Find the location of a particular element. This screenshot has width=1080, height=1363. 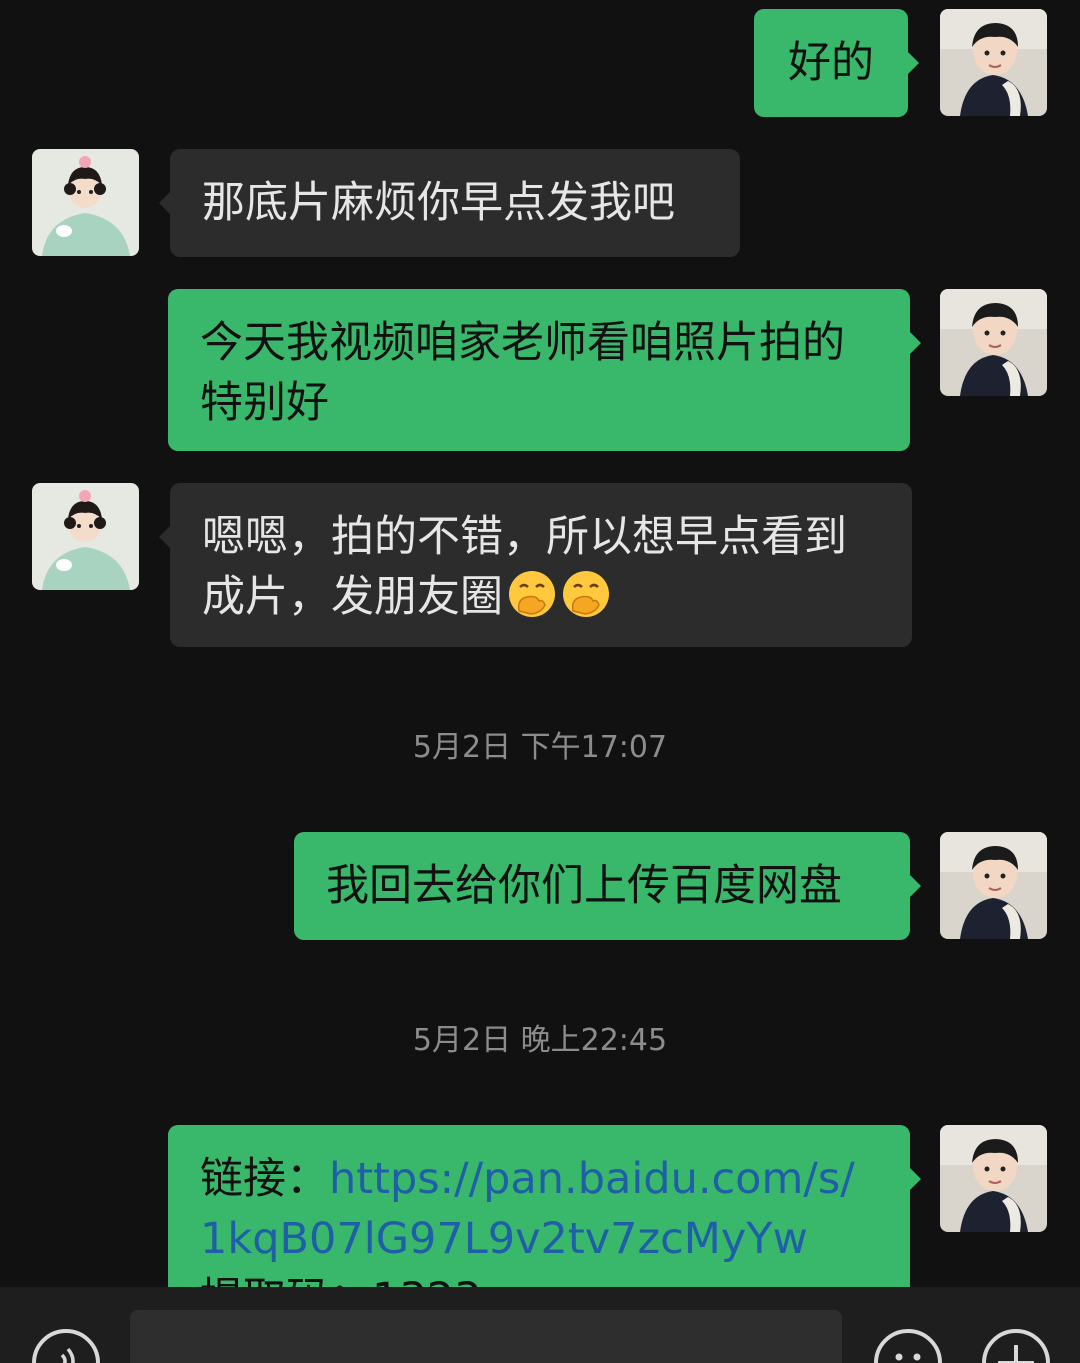

message-text: 今天我视频咱家老师看咱照片拍的特别好 is located at coordinates (522, 373).